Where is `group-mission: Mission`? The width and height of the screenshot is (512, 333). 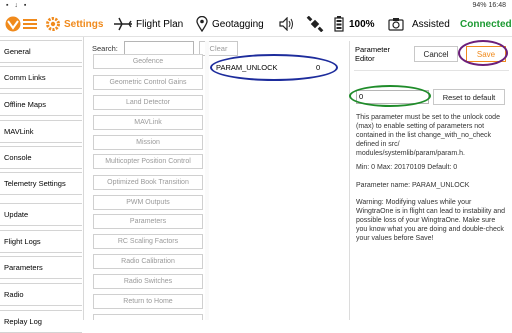
group-mission: Mission is located at coordinates (148, 142).